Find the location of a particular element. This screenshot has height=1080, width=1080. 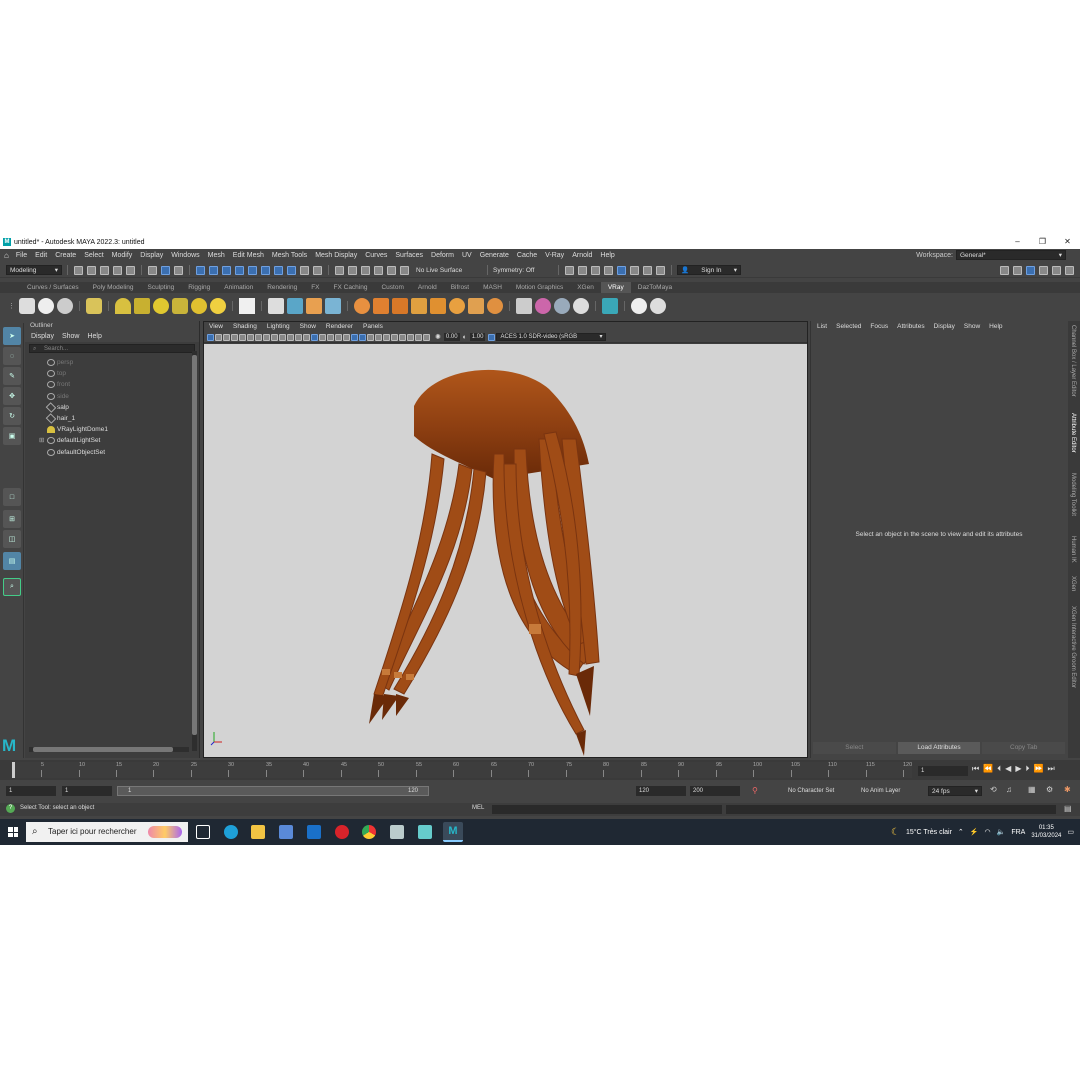

open-scene-icon is located at coordinates (91, 270).